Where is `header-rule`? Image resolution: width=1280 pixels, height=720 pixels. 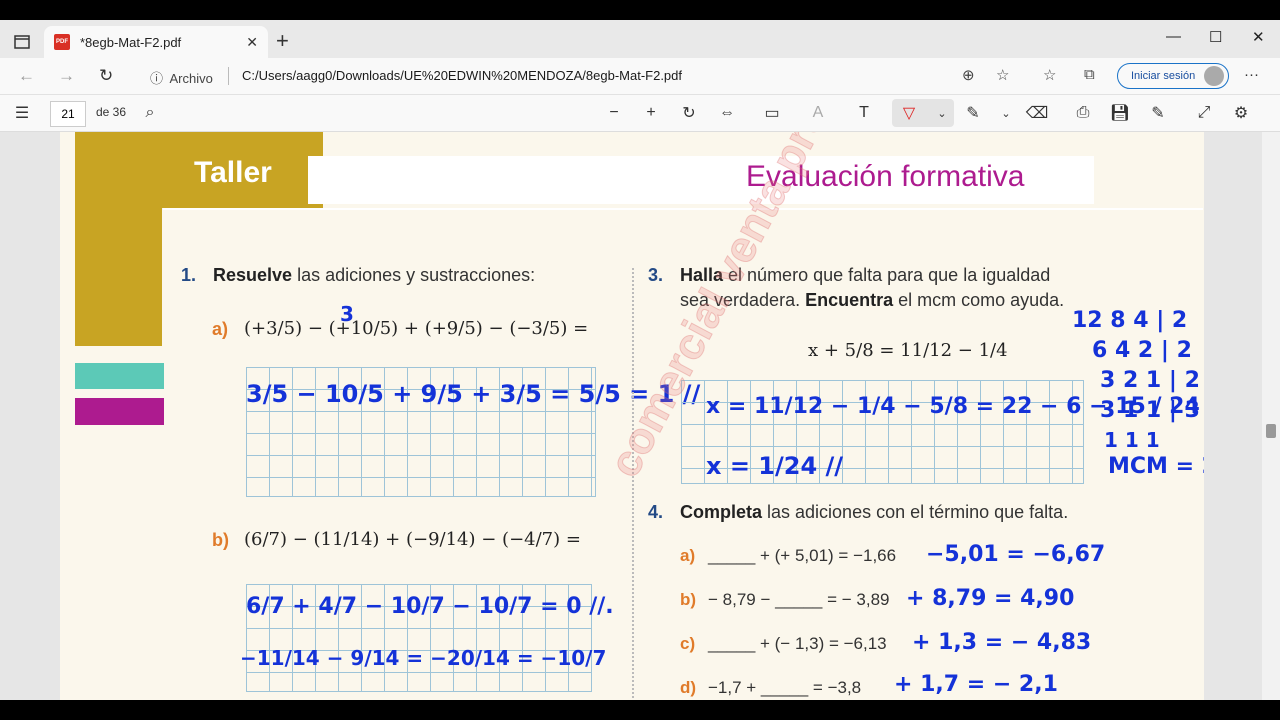 header-rule is located at coordinates (683, 209).